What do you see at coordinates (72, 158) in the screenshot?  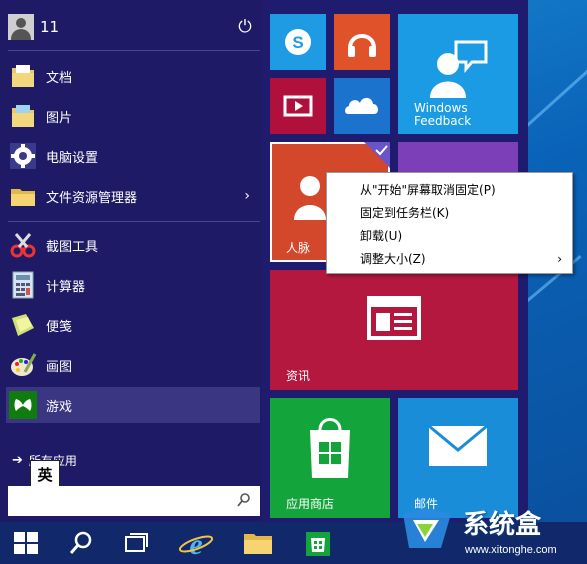 I see `place-label: 电脑设置` at bounding box center [72, 158].